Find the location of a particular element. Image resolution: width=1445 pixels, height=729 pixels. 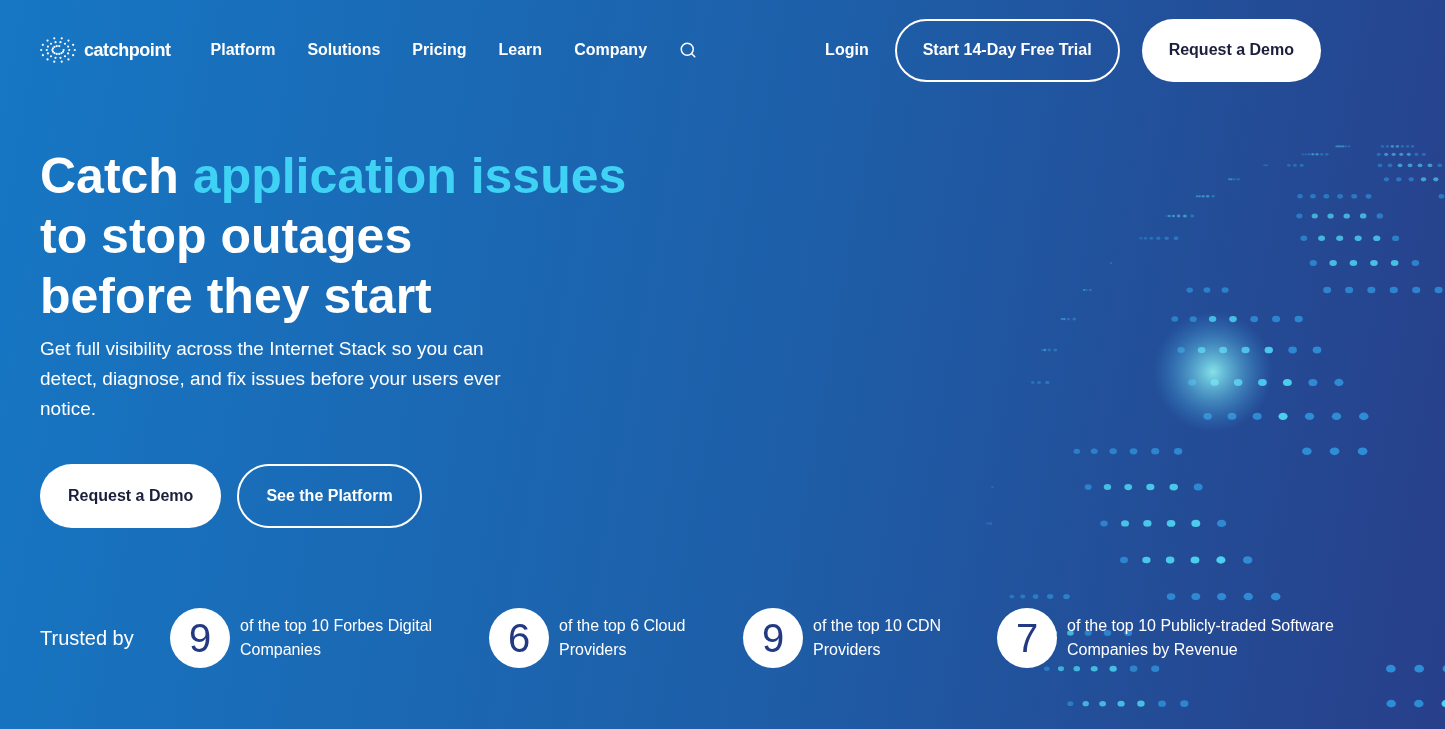

hero-headline: Catch application issues to stop outages before they start is located at coordinates (334, 236).